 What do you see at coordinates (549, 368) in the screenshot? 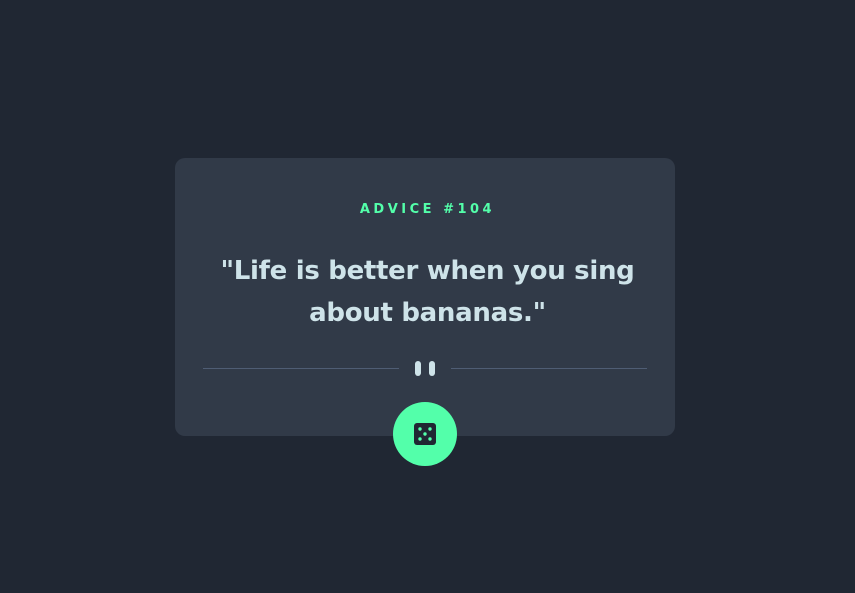
I see `divider-line-right` at bounding box center [549, 368].